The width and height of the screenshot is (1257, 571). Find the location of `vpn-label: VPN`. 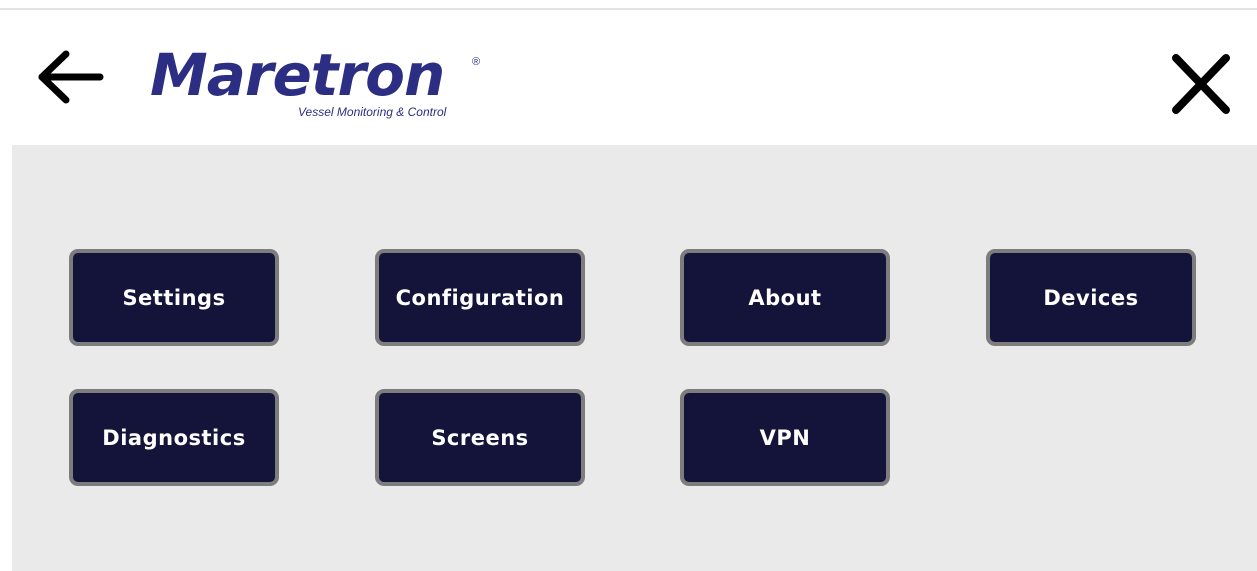

vpn-label: VPN is located at coordinates (785, 437).